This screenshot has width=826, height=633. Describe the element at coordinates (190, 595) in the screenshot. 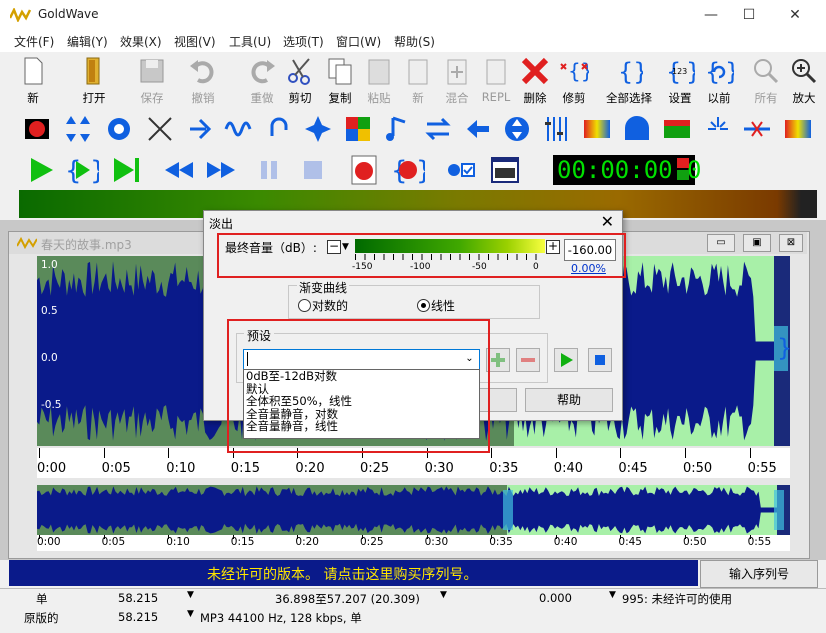

I see `status-dropdown-arrow: ▼` at that location.